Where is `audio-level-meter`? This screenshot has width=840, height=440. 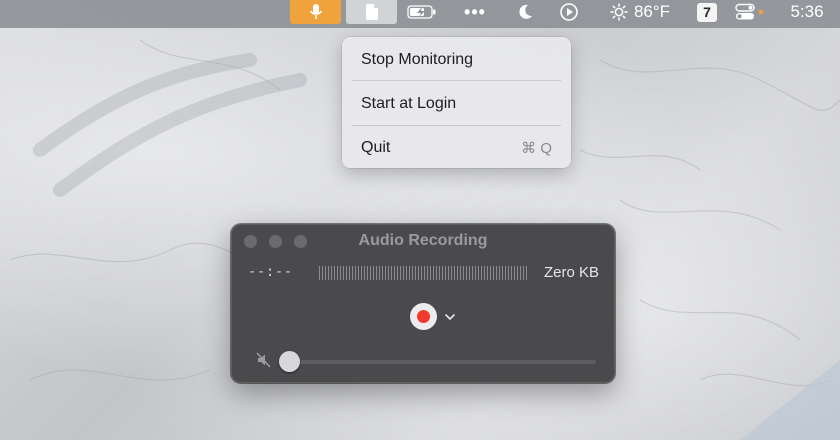 audio-level-meter is located at coordinates (423, 273).